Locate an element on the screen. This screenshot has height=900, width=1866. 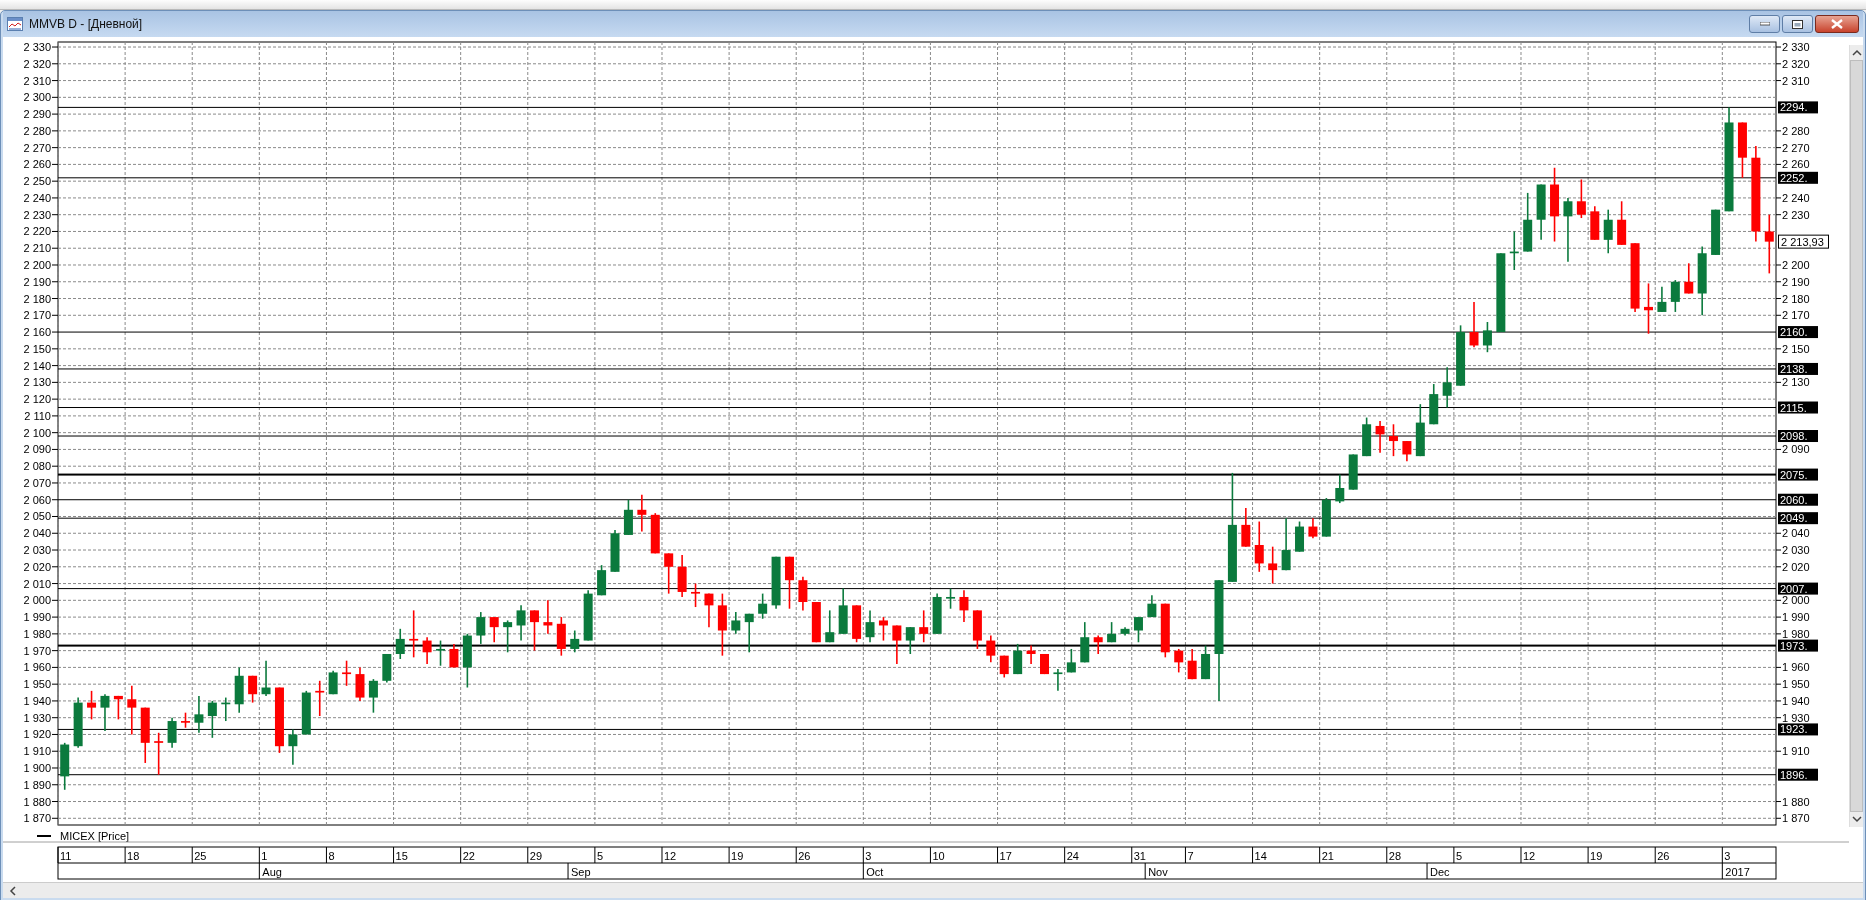
y-tick-label: 2 280 is located at coordinates (37, 130).